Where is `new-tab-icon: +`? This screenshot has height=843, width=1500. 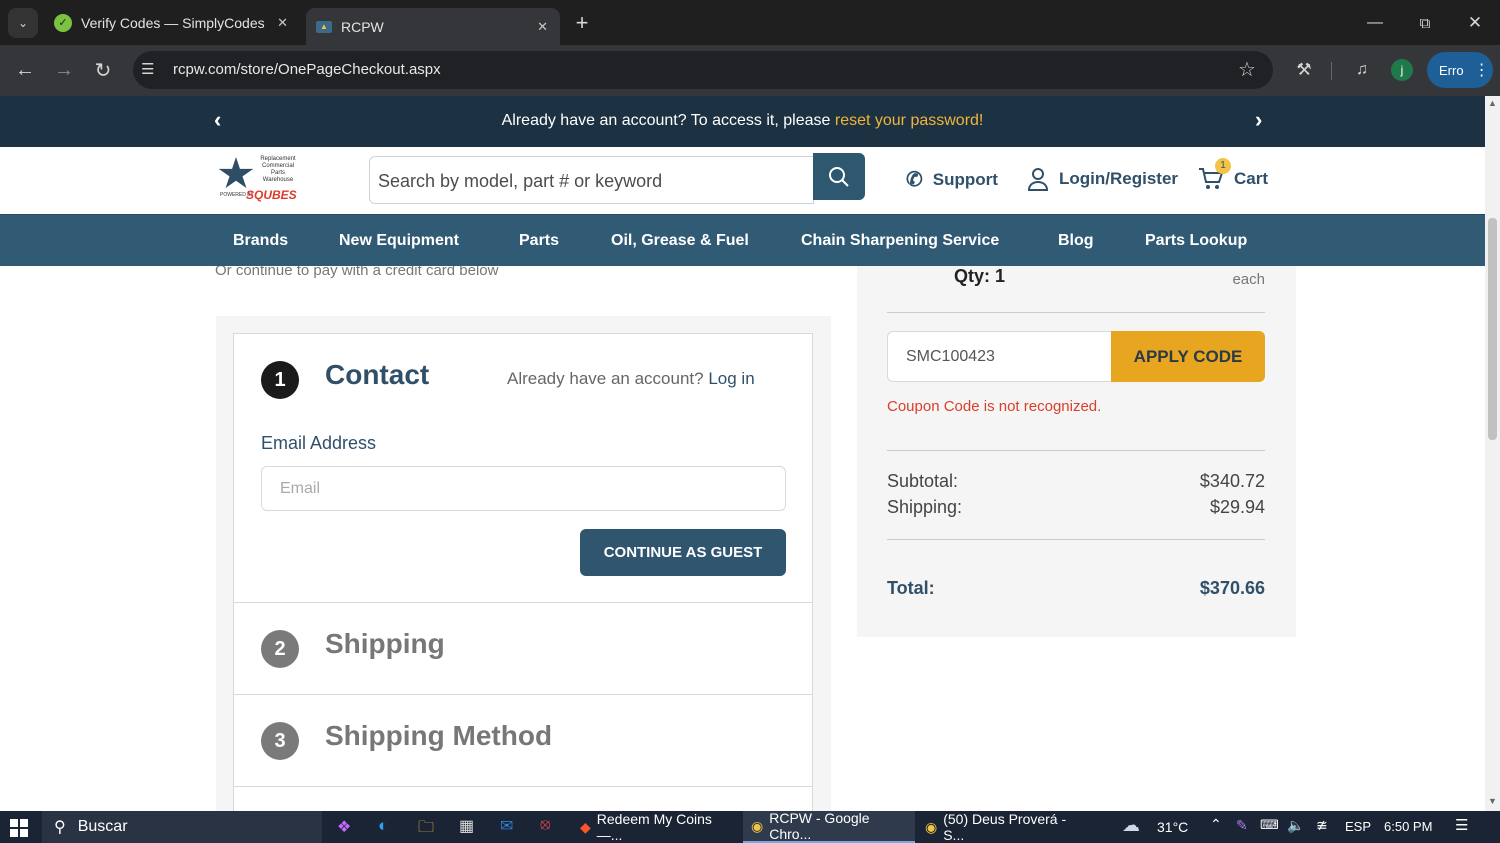 new-tab-icon: + is located at coordinates (582, 23).